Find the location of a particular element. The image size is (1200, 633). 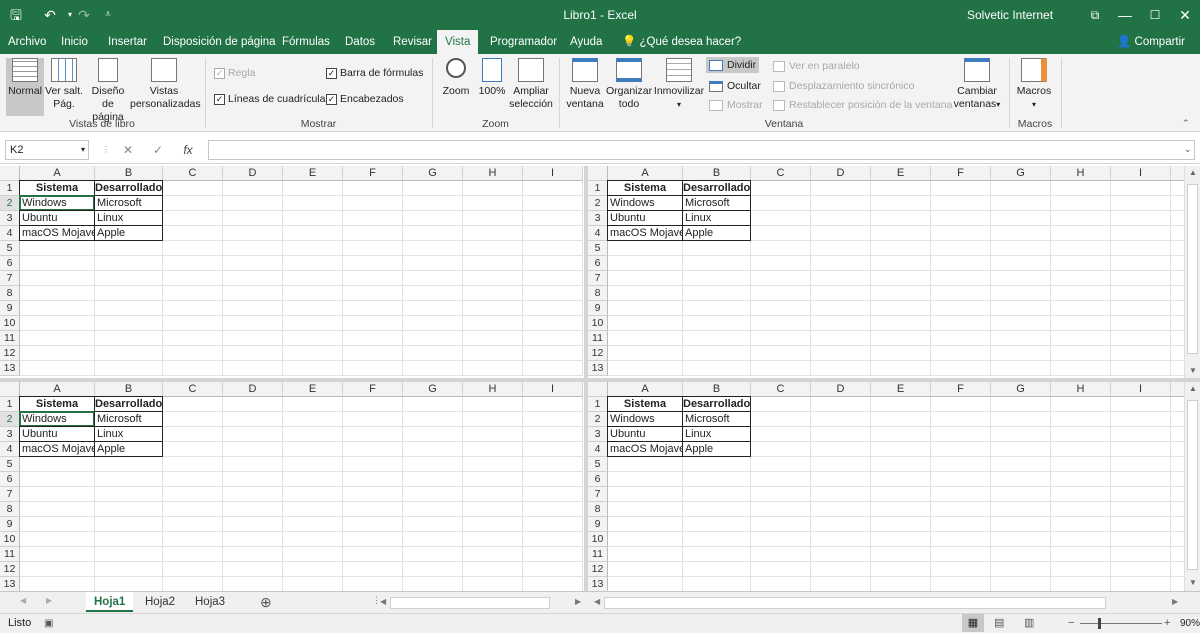

row-header: 4 is located at coordinates (10, 449).